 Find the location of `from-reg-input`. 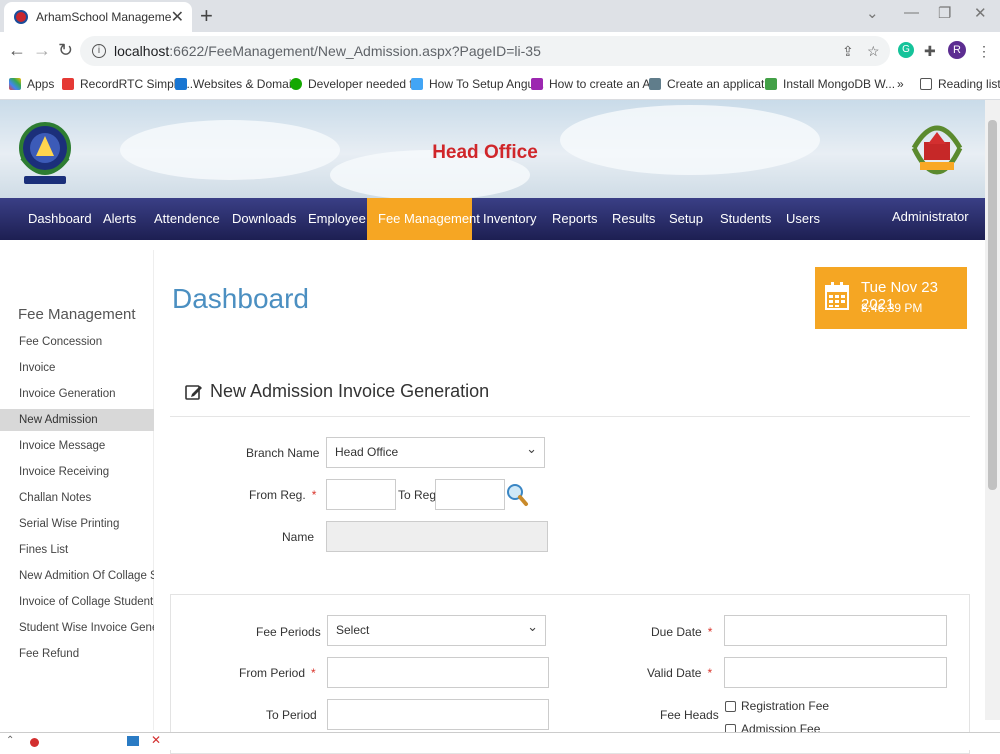

from-reg-input is located at coordinates (361, 494).